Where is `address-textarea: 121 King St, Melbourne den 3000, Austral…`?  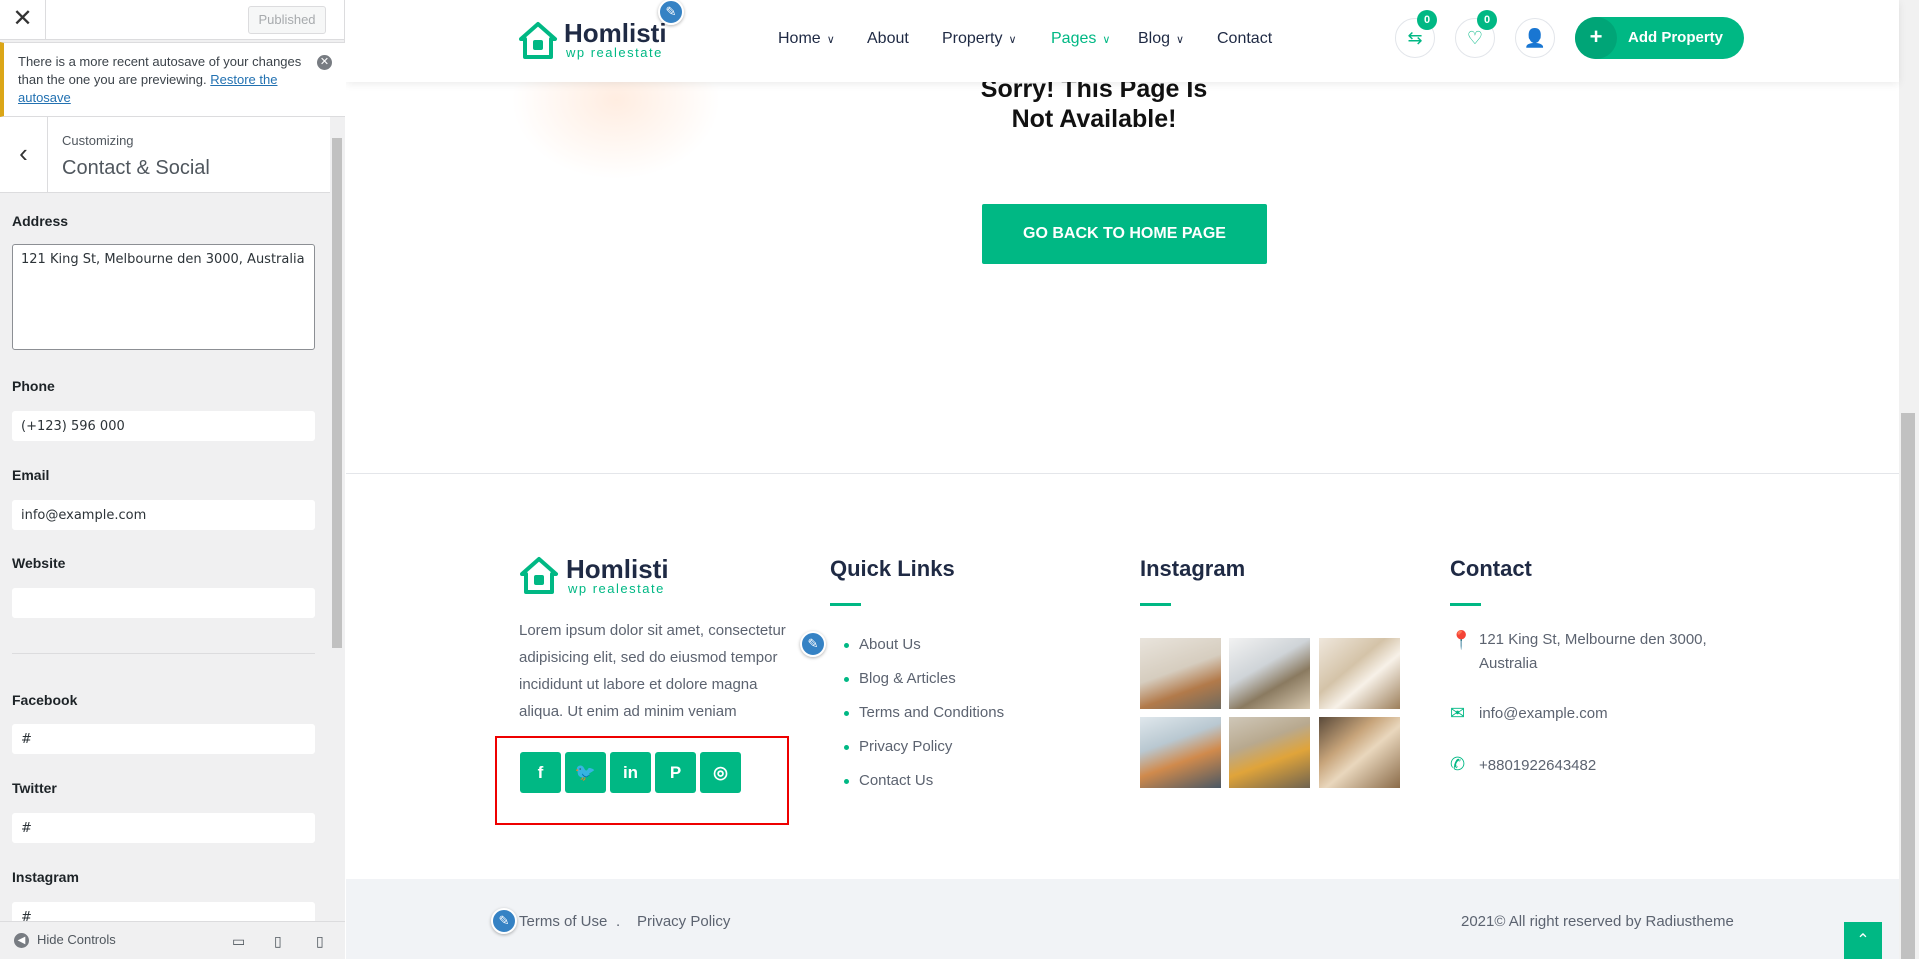 address-textarea: 121 King St, Melbourne den 3000, Austral… is located at coordinates (163, 297).